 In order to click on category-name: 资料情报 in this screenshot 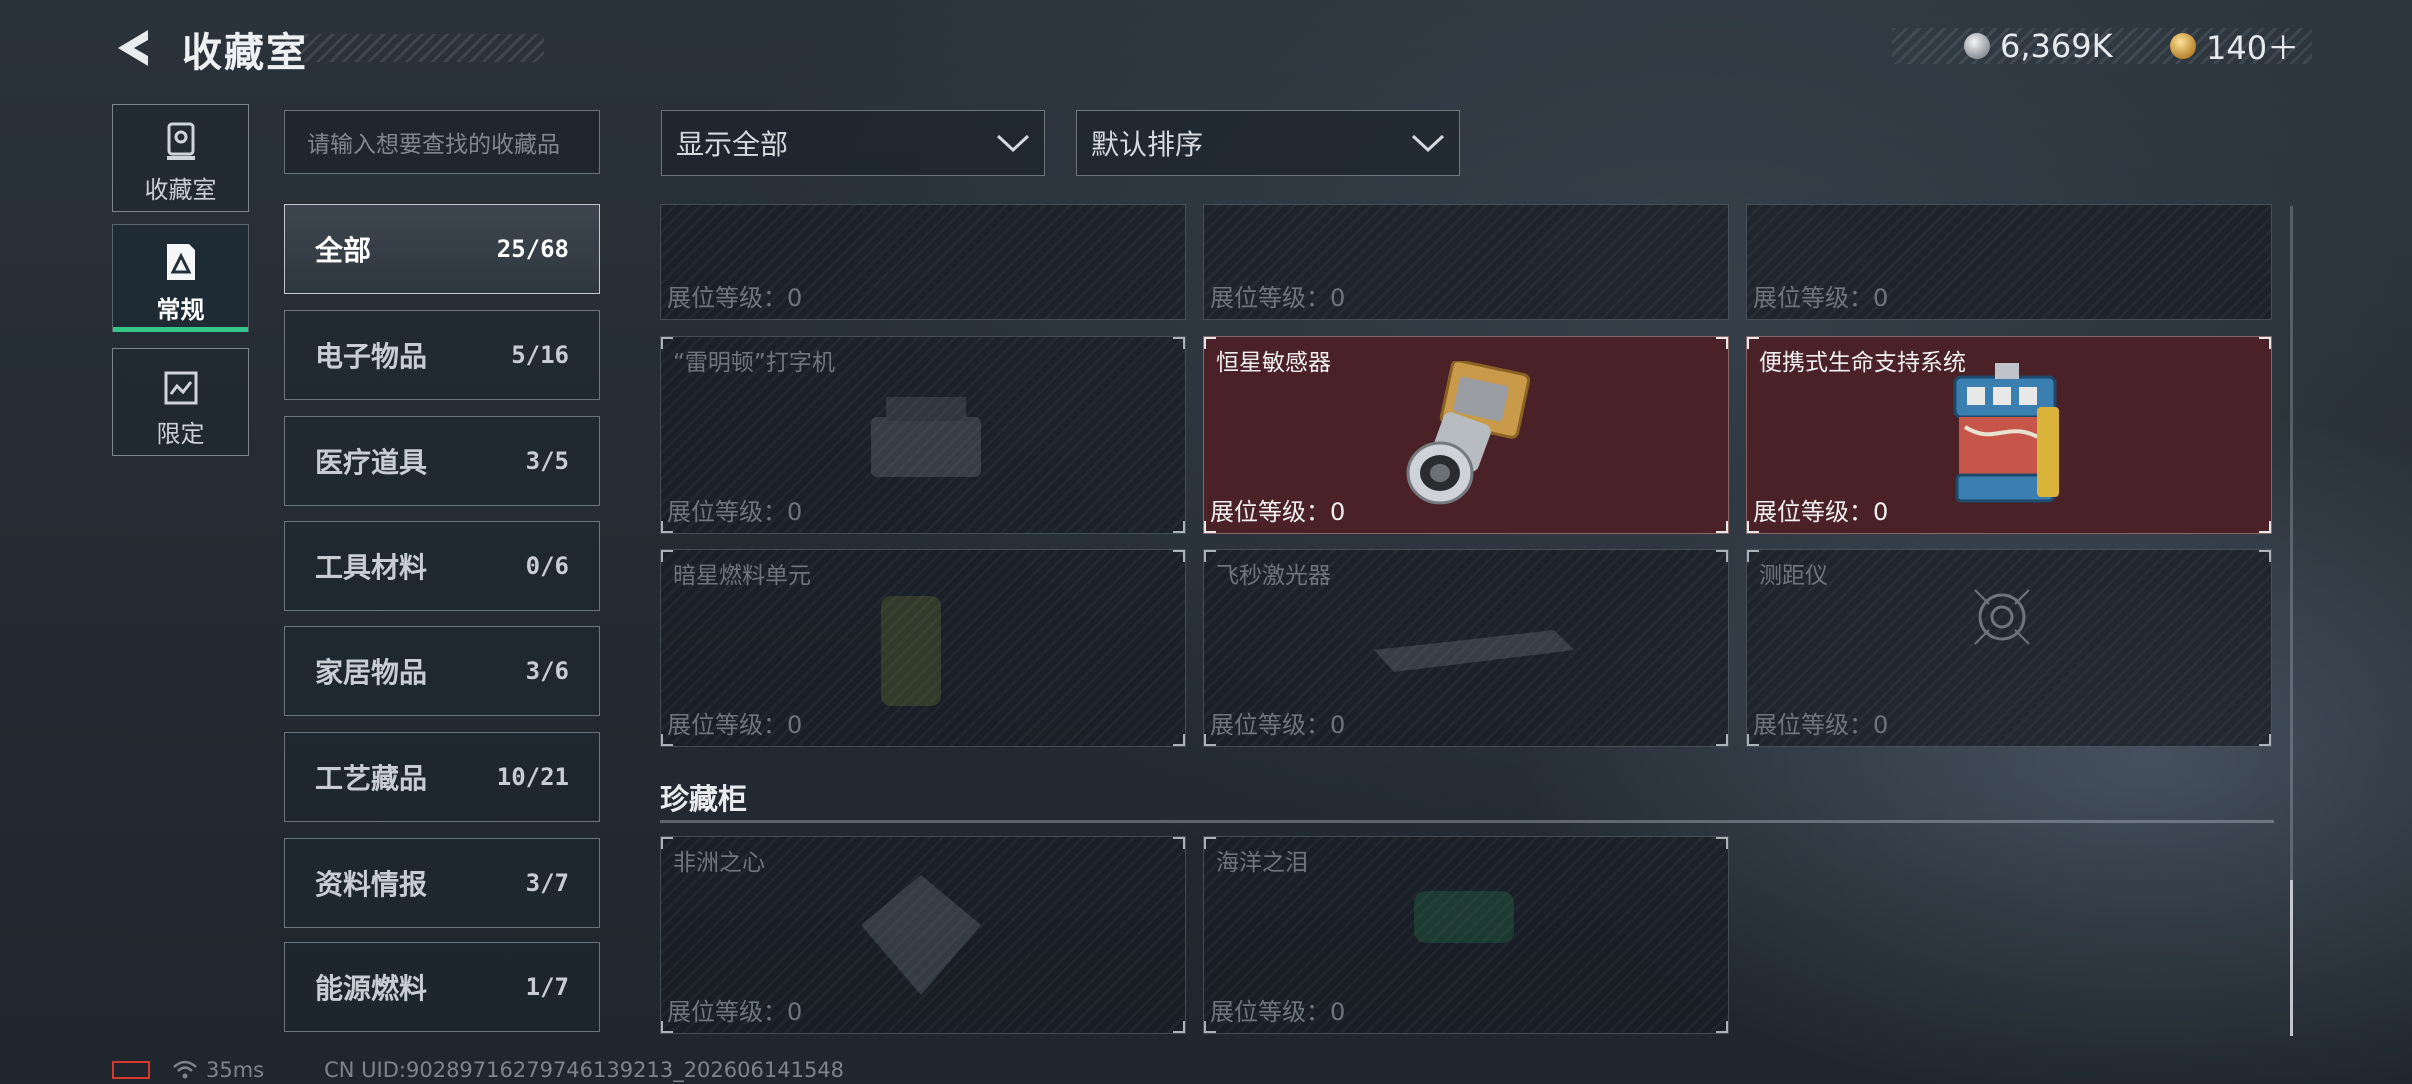, I will do `click(371, 884)`.